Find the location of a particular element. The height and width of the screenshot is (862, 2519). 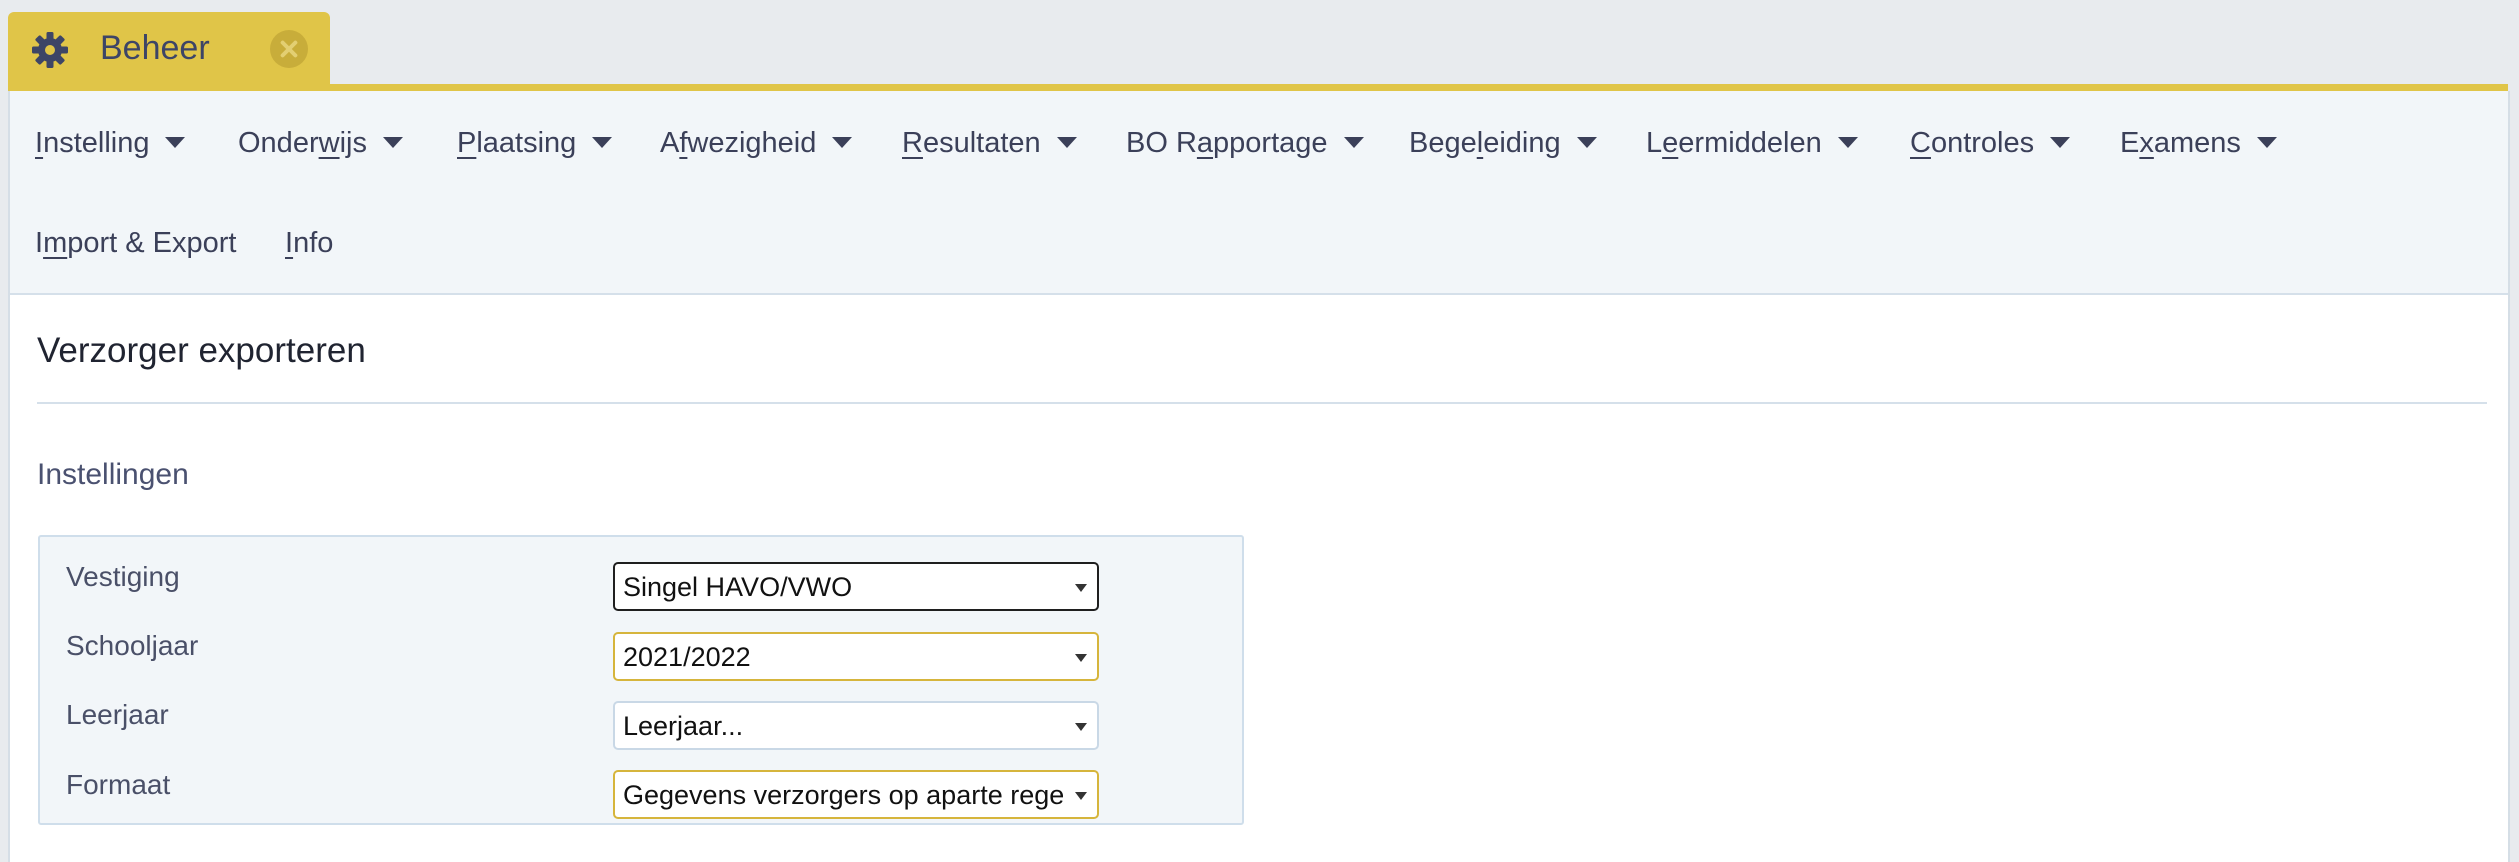

gear-icon is located at coordinates (50, 50).